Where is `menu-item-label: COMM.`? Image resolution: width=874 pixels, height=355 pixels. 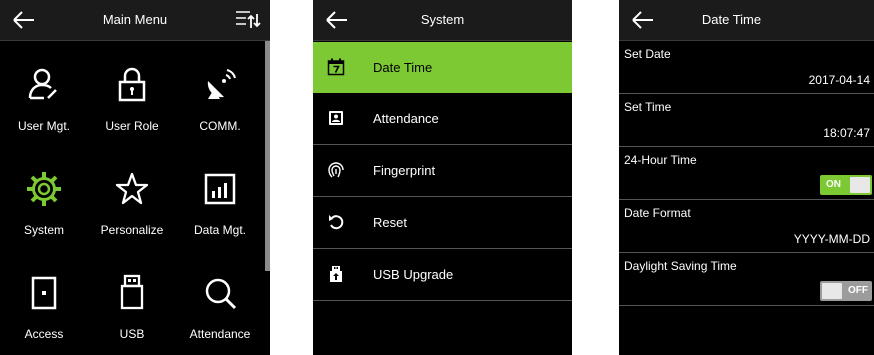 menu-item-label: COMM. is located at coordinates (220, 126).